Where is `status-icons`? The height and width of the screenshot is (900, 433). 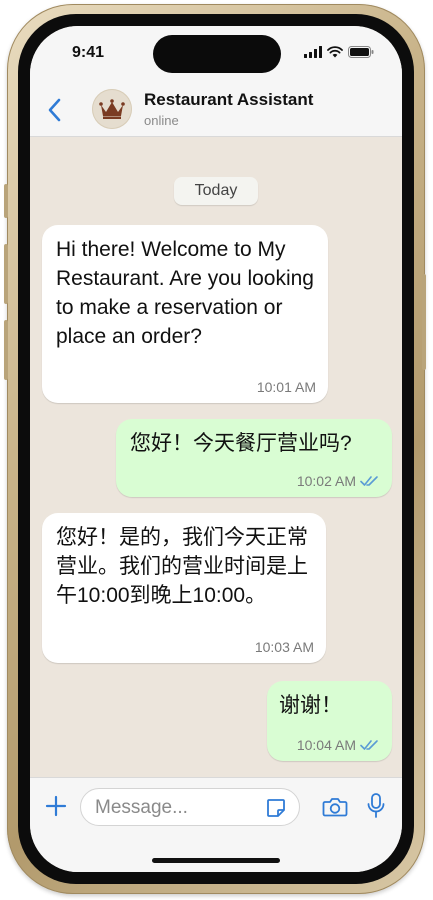 status-icons is located at coordinates (339, 52).